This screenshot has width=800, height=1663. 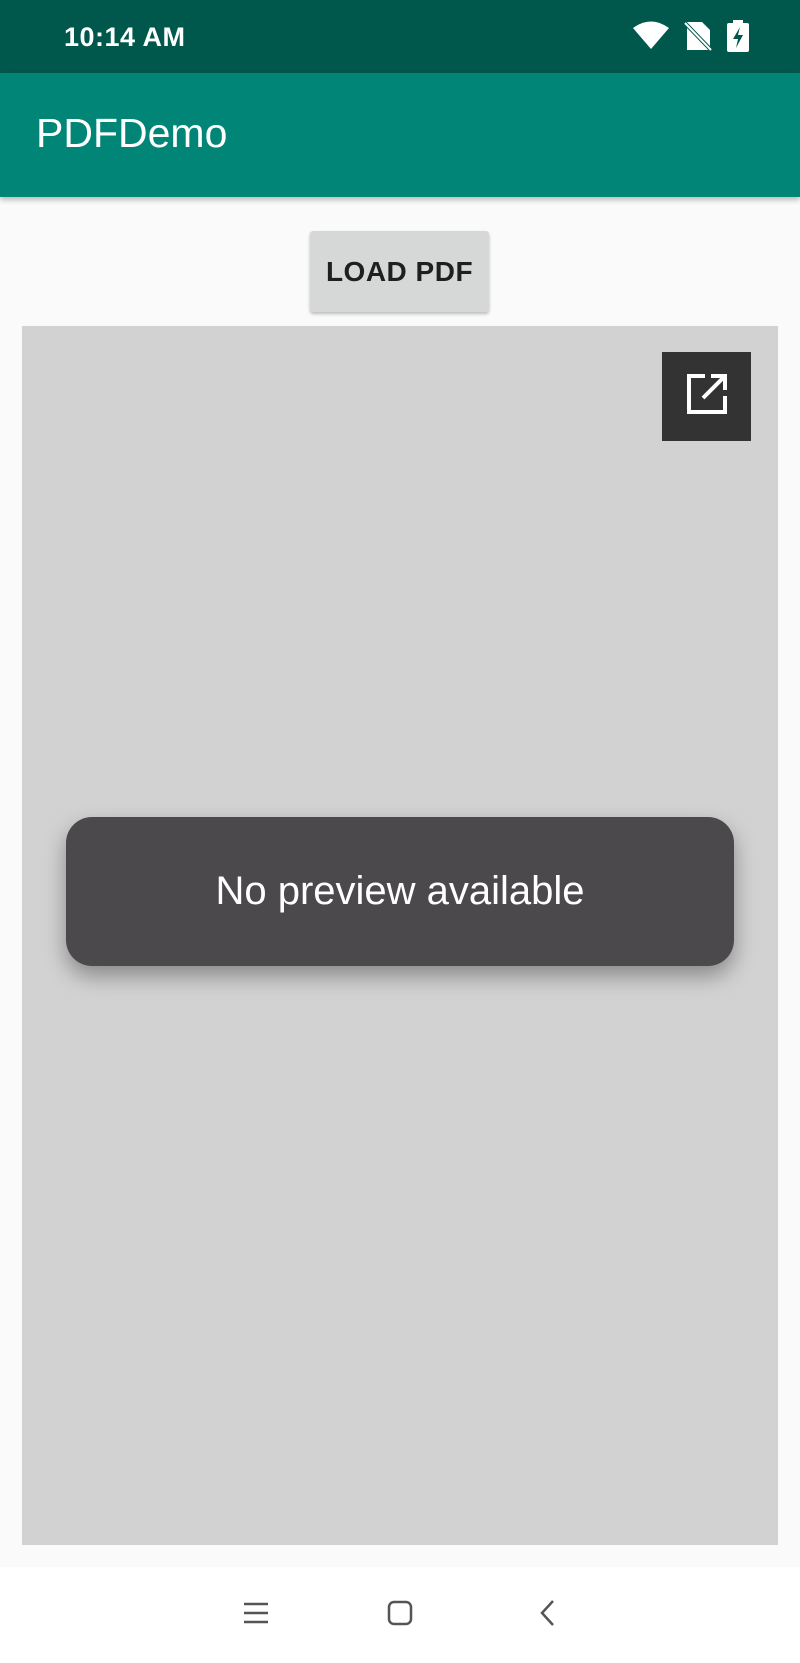 I want to click on load-pdf-button: LOAD PDF, so click(x=399, y=271).